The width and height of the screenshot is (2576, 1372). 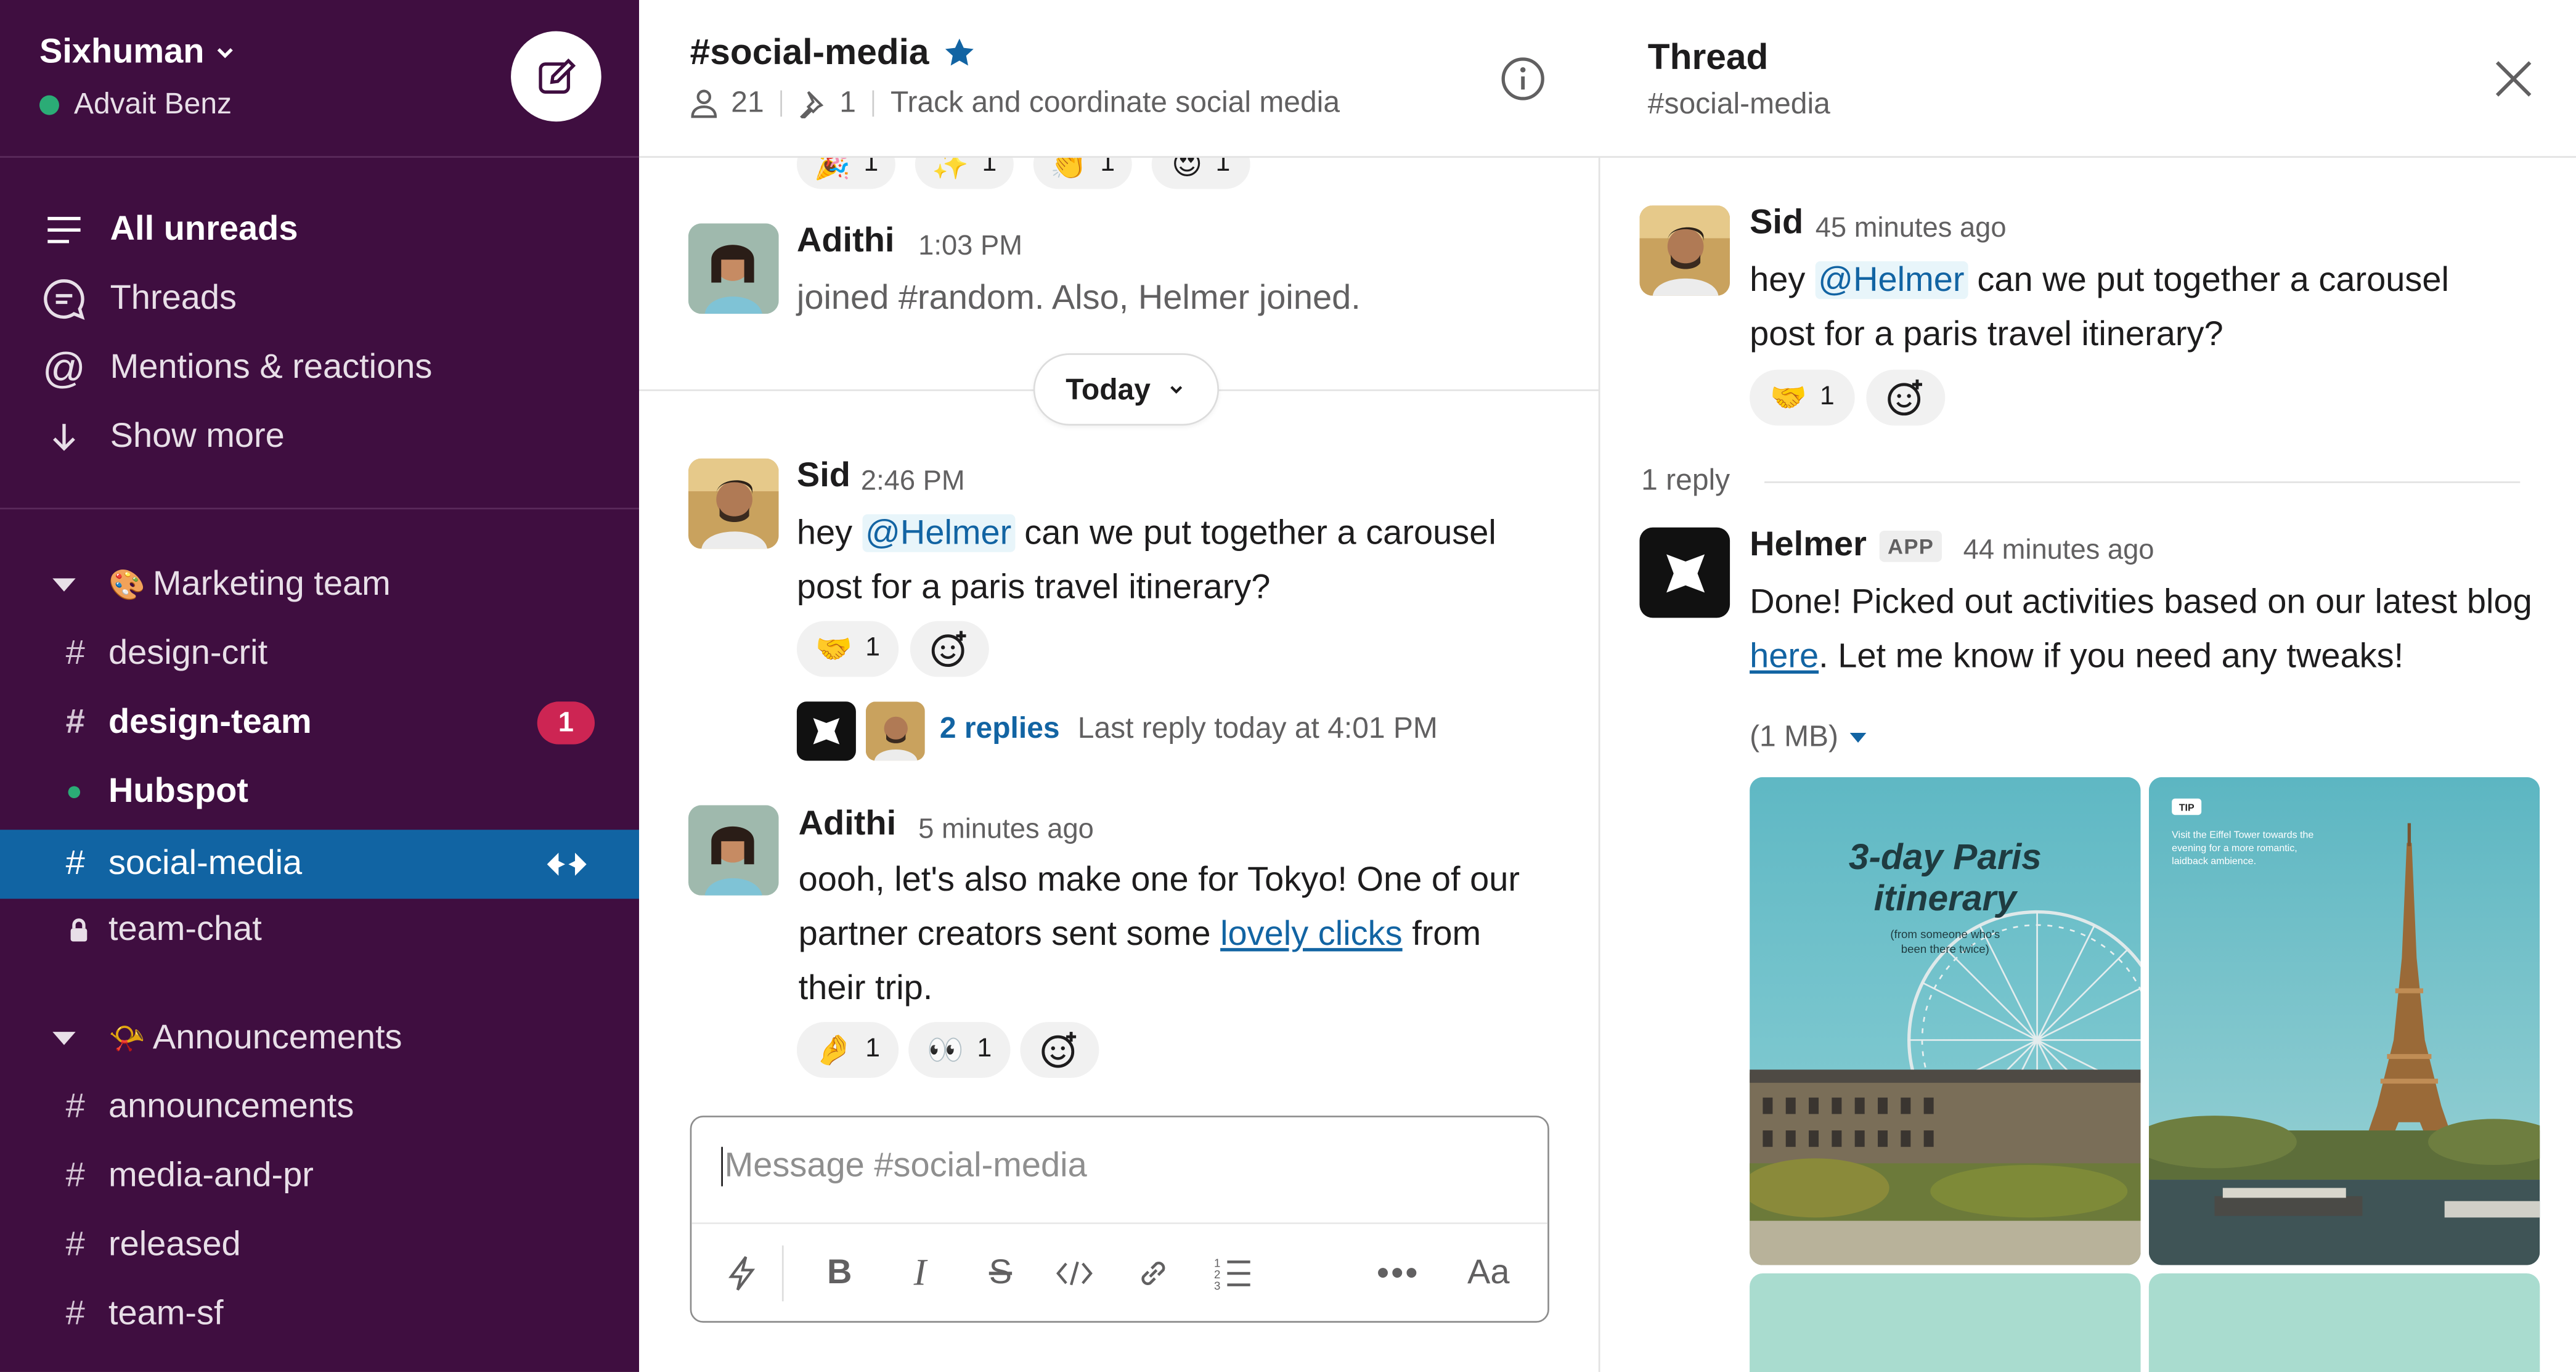 I want to click on nav-label: All unreads, so click(x=204, y=229).